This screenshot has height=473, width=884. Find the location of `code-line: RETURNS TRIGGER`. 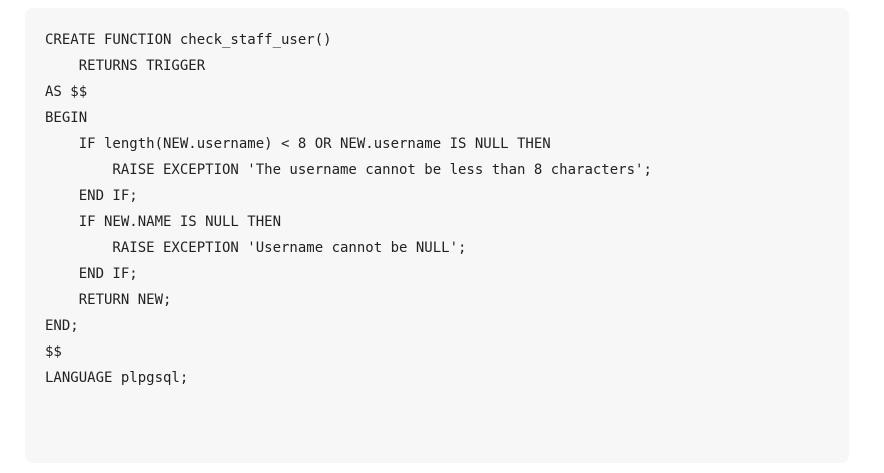

code-line: RETURNS TRIGGER is located at coordinates (125, 66).